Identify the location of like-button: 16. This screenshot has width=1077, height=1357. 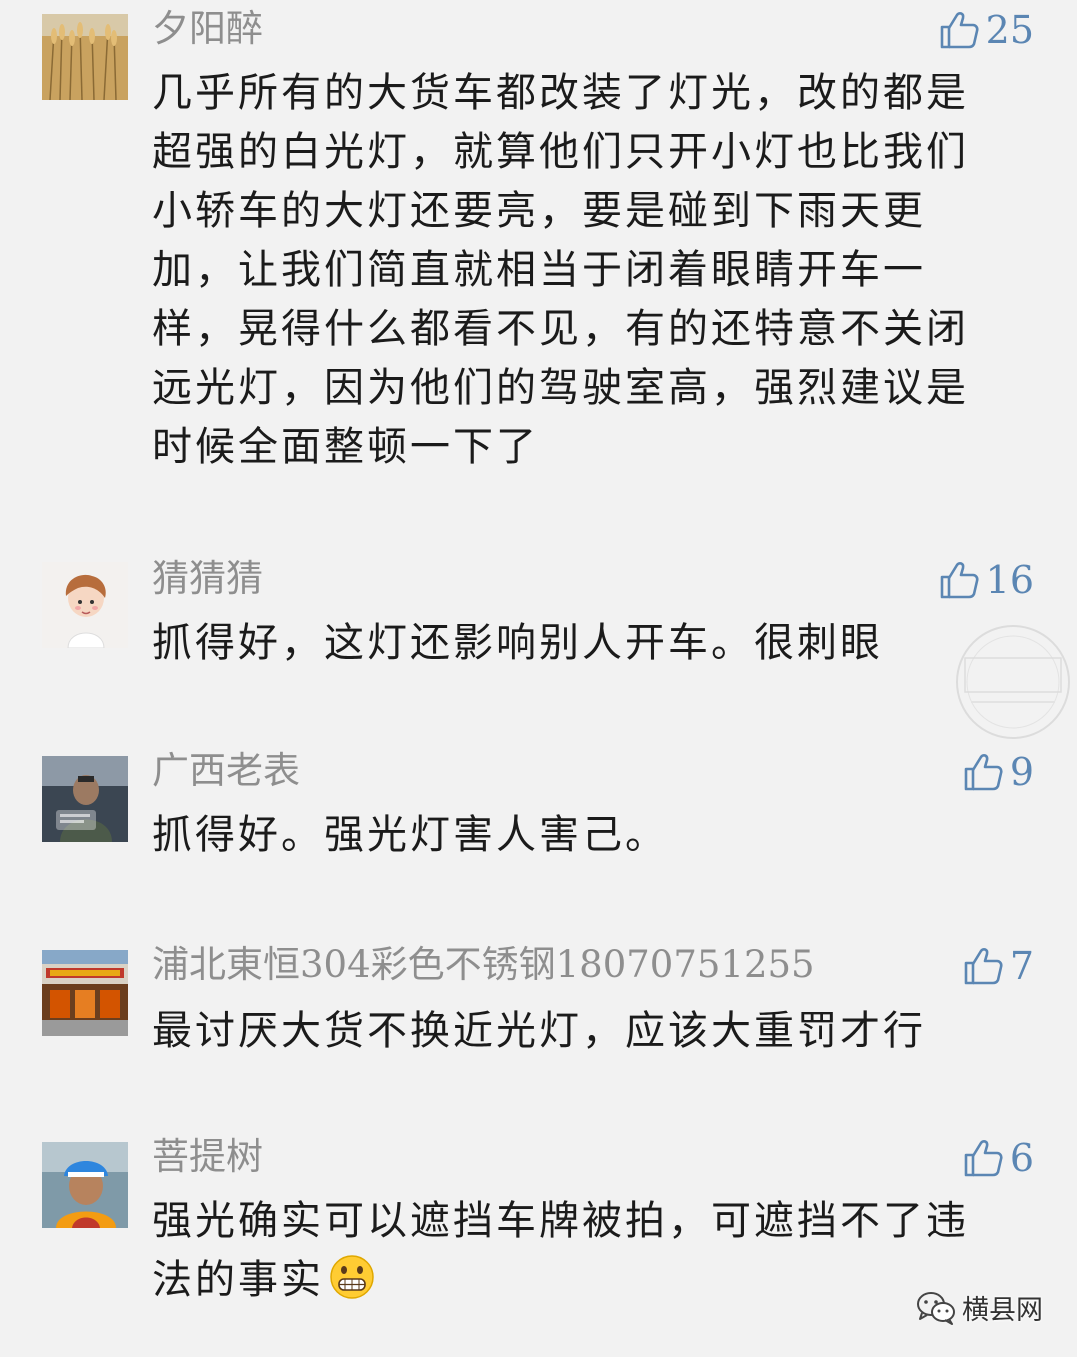
(986, 580).